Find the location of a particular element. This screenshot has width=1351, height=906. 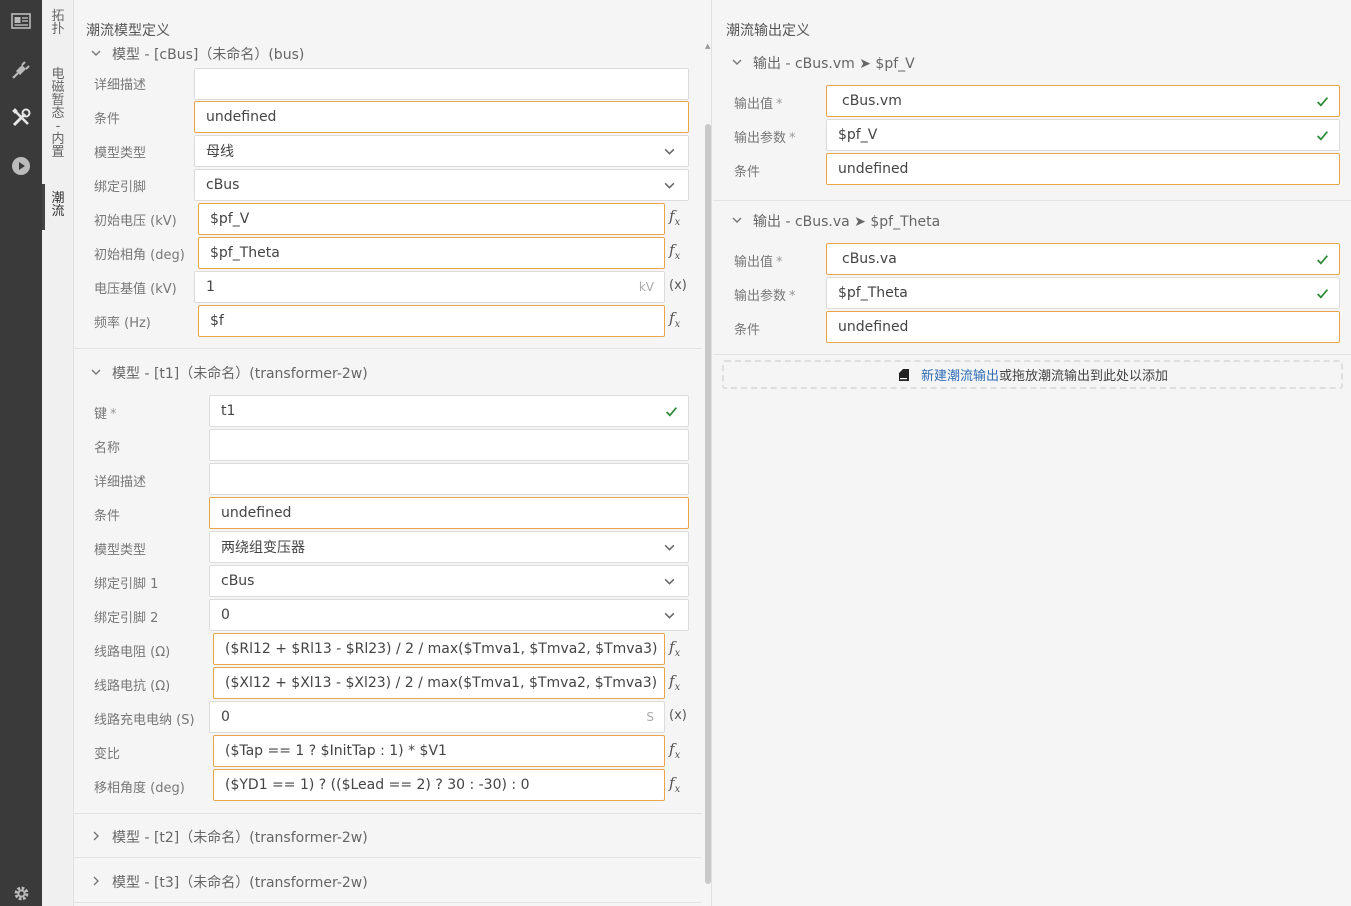

name-input is located at coordinates (449, 445).